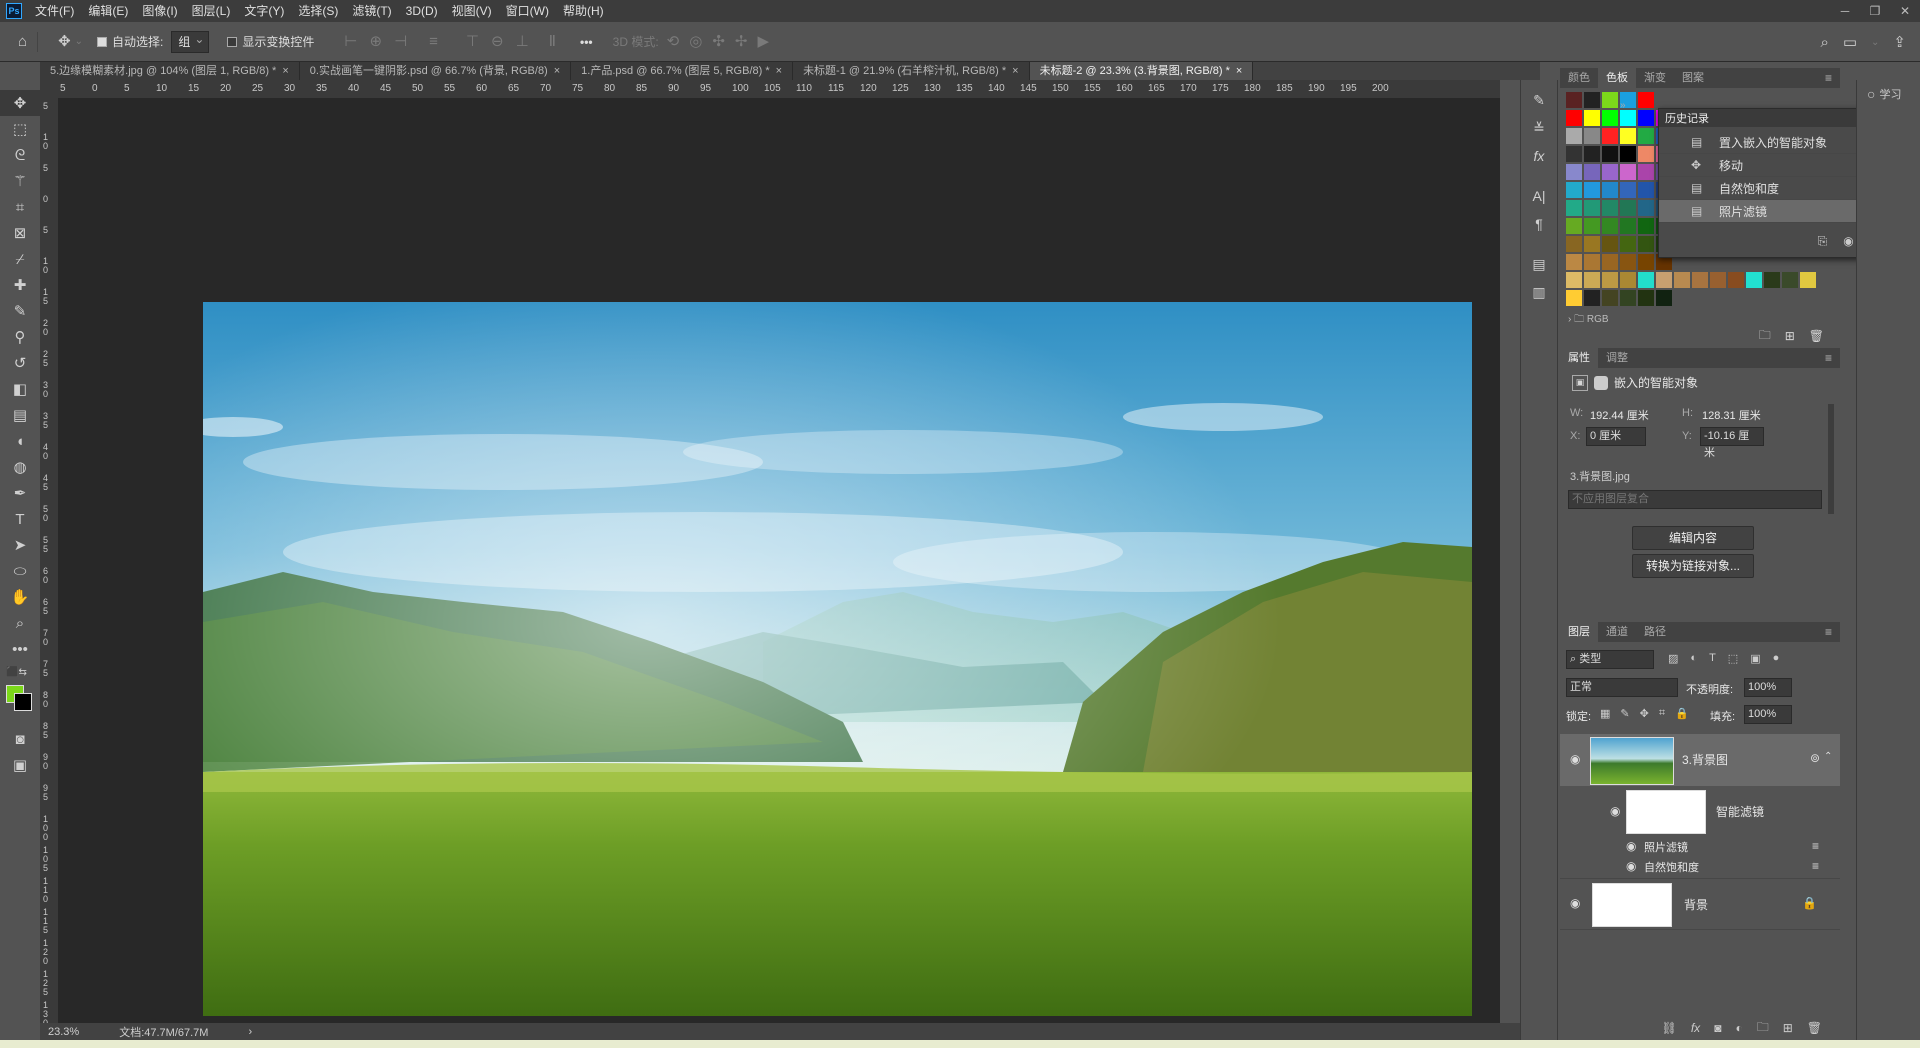  What do you see at coordinates (1700, 760) in the screenshot?
I see `layer-row: ◉ 3.背景图 ⊚ ⌃` at bounding box center [1700, 760].